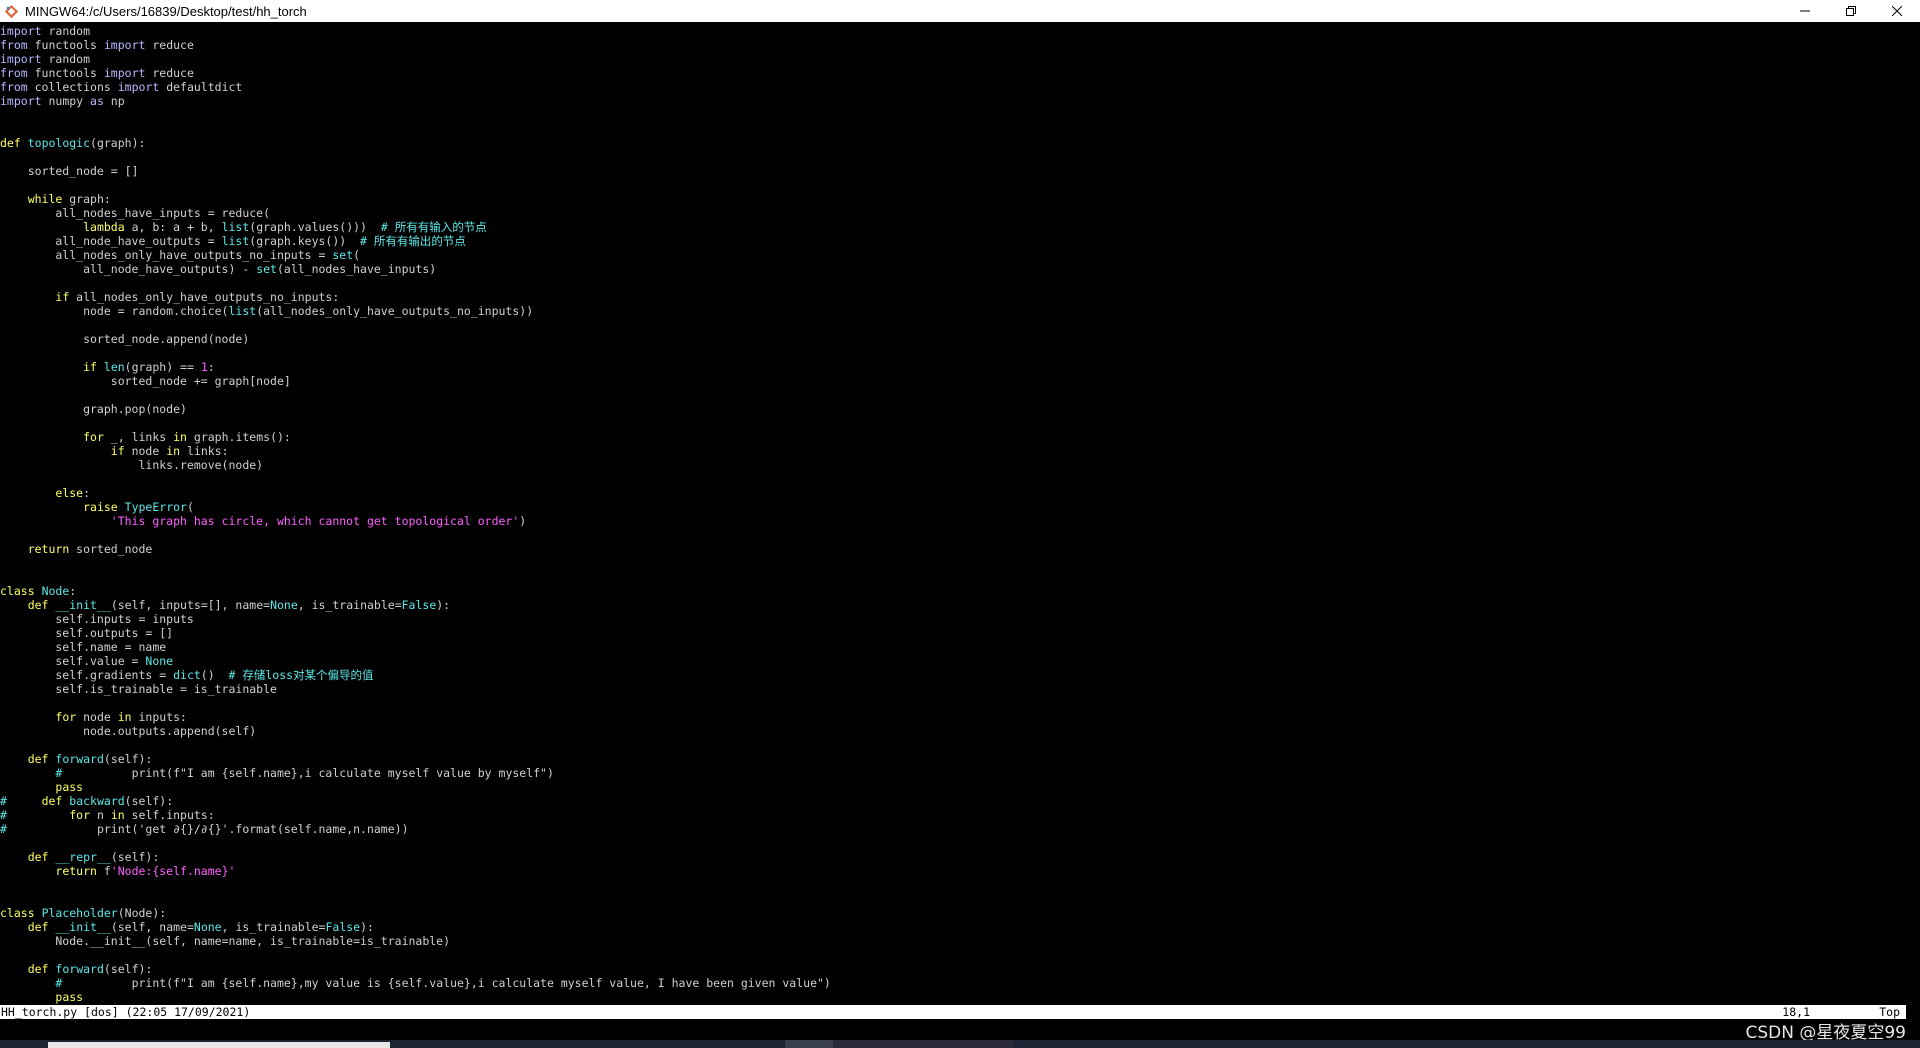 This screenshot has width=1920, height=1048. I want to click on code-token: functools, so click(65, 73).